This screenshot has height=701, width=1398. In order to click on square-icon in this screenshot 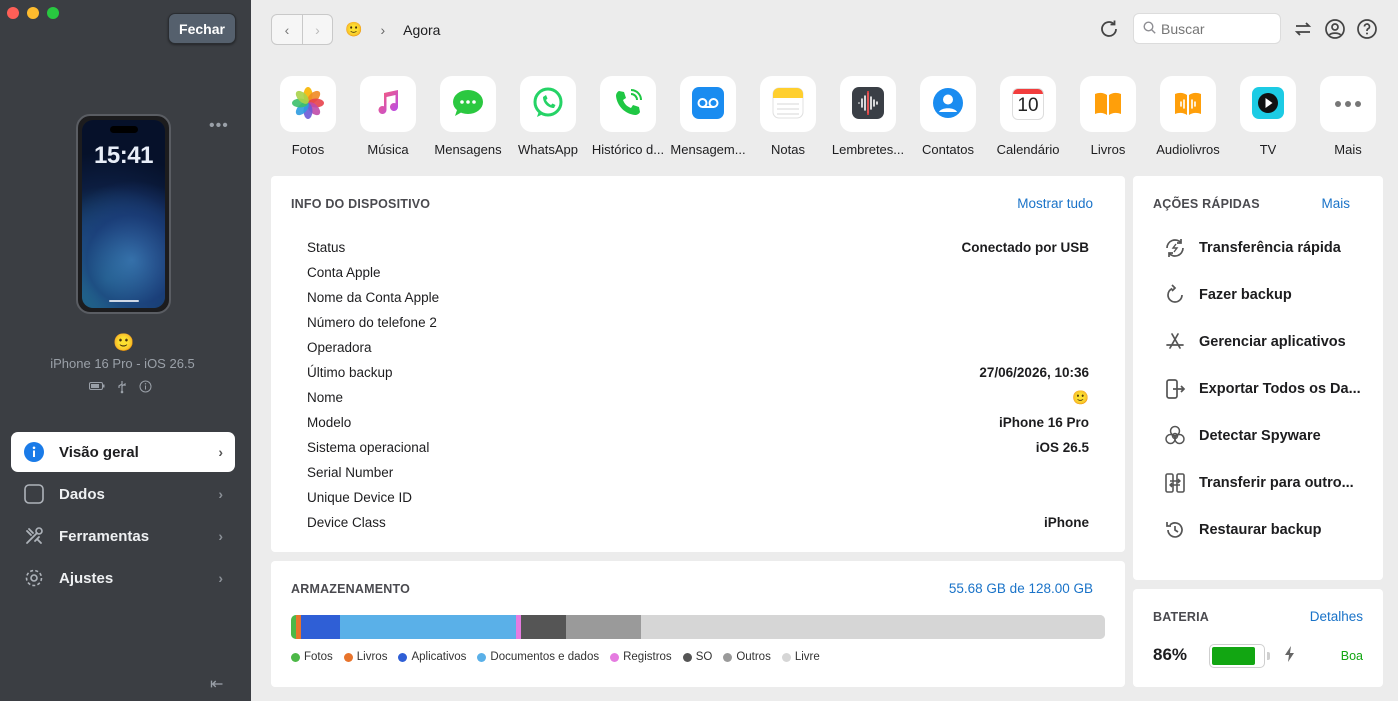, I will do `click(34, 494)`.